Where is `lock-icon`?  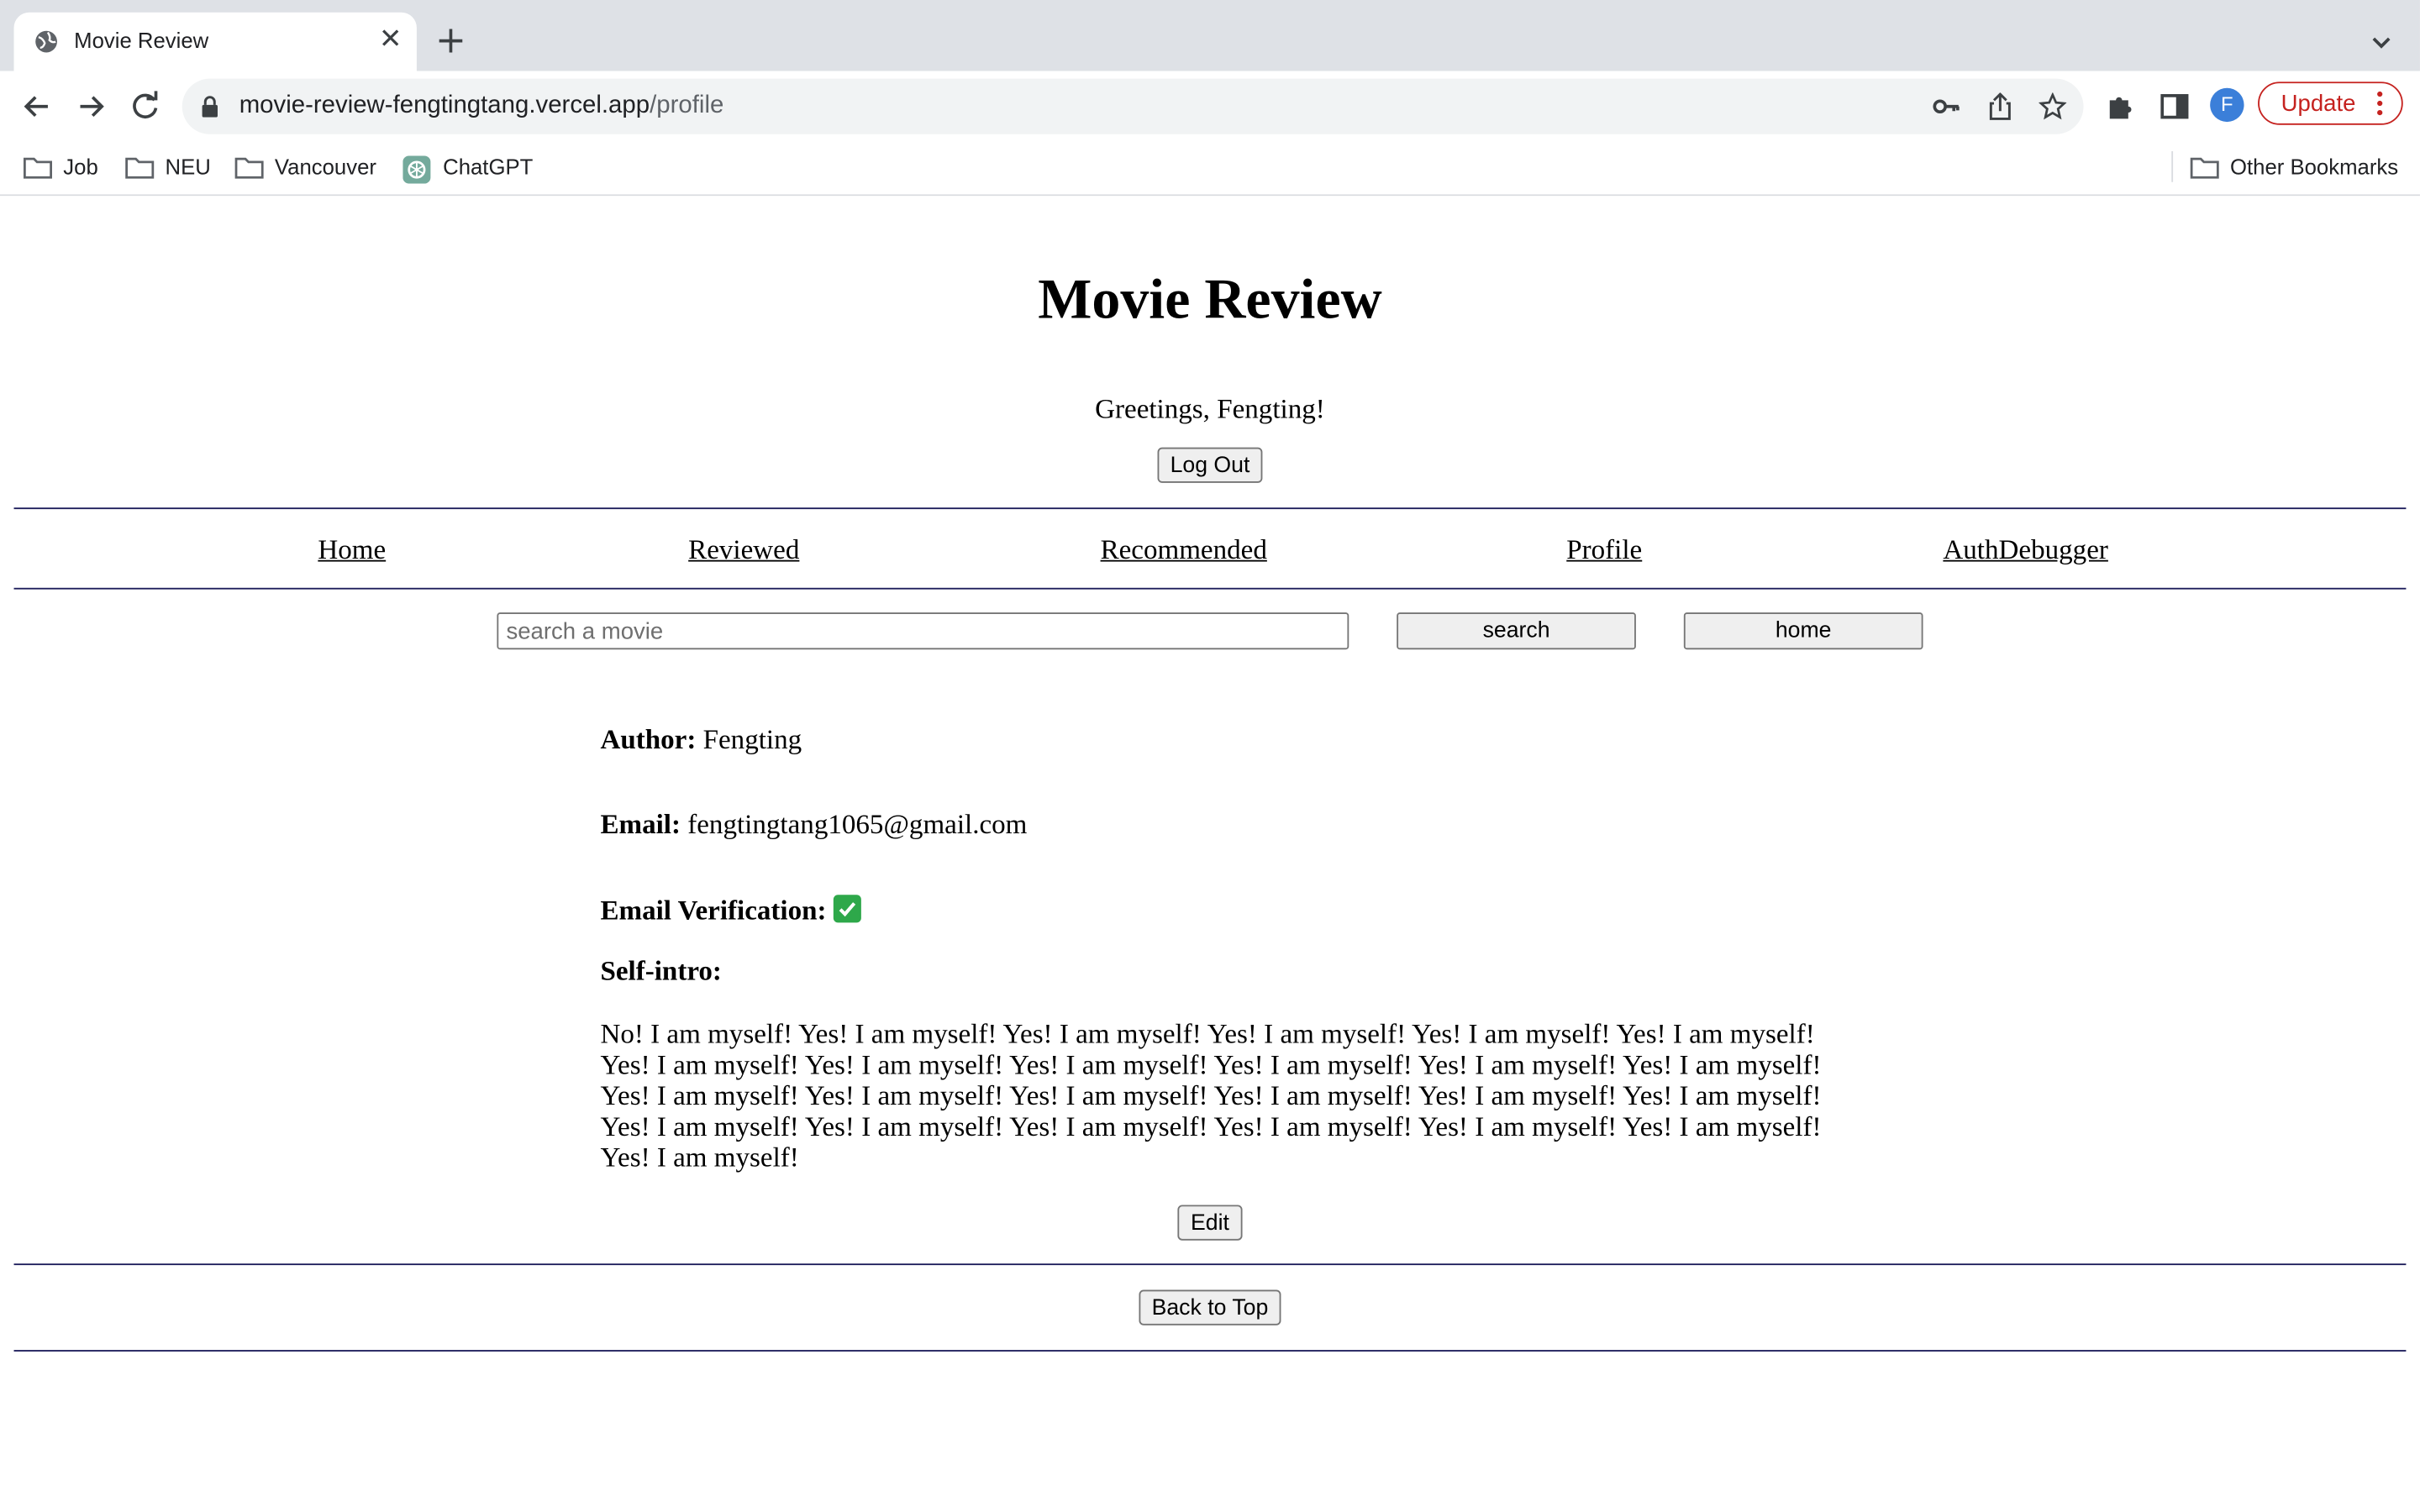 lock-icon is located at coordinates (210, 107).